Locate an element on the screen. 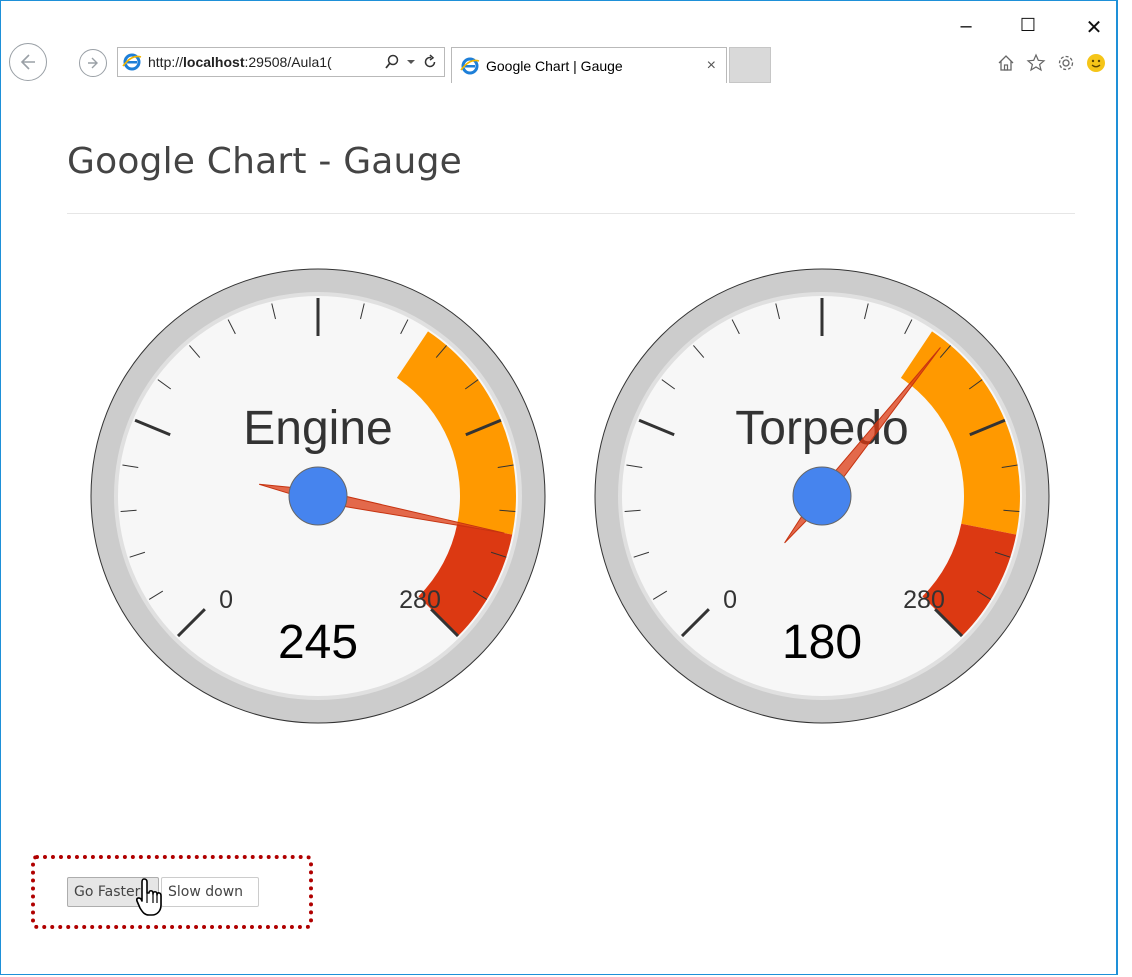 This screenshot has height=977, width=1132. maximize-button: ☐ is located at coordinates (1028, 25).